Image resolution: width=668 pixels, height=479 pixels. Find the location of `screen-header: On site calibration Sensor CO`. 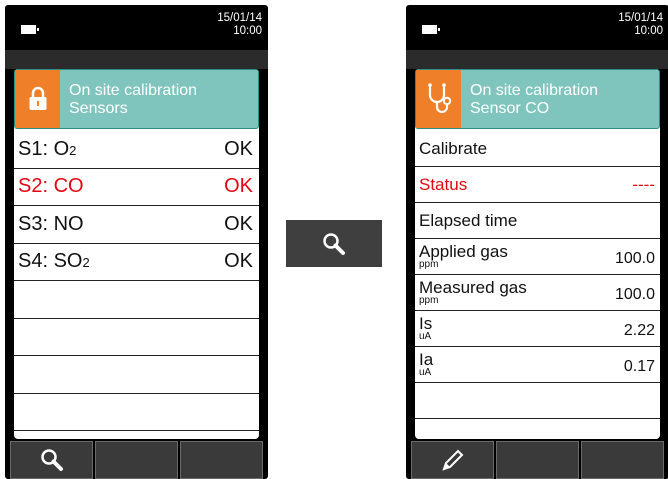

screen-header: On site calibration Sensor CO is located at coordinates (537, 99).